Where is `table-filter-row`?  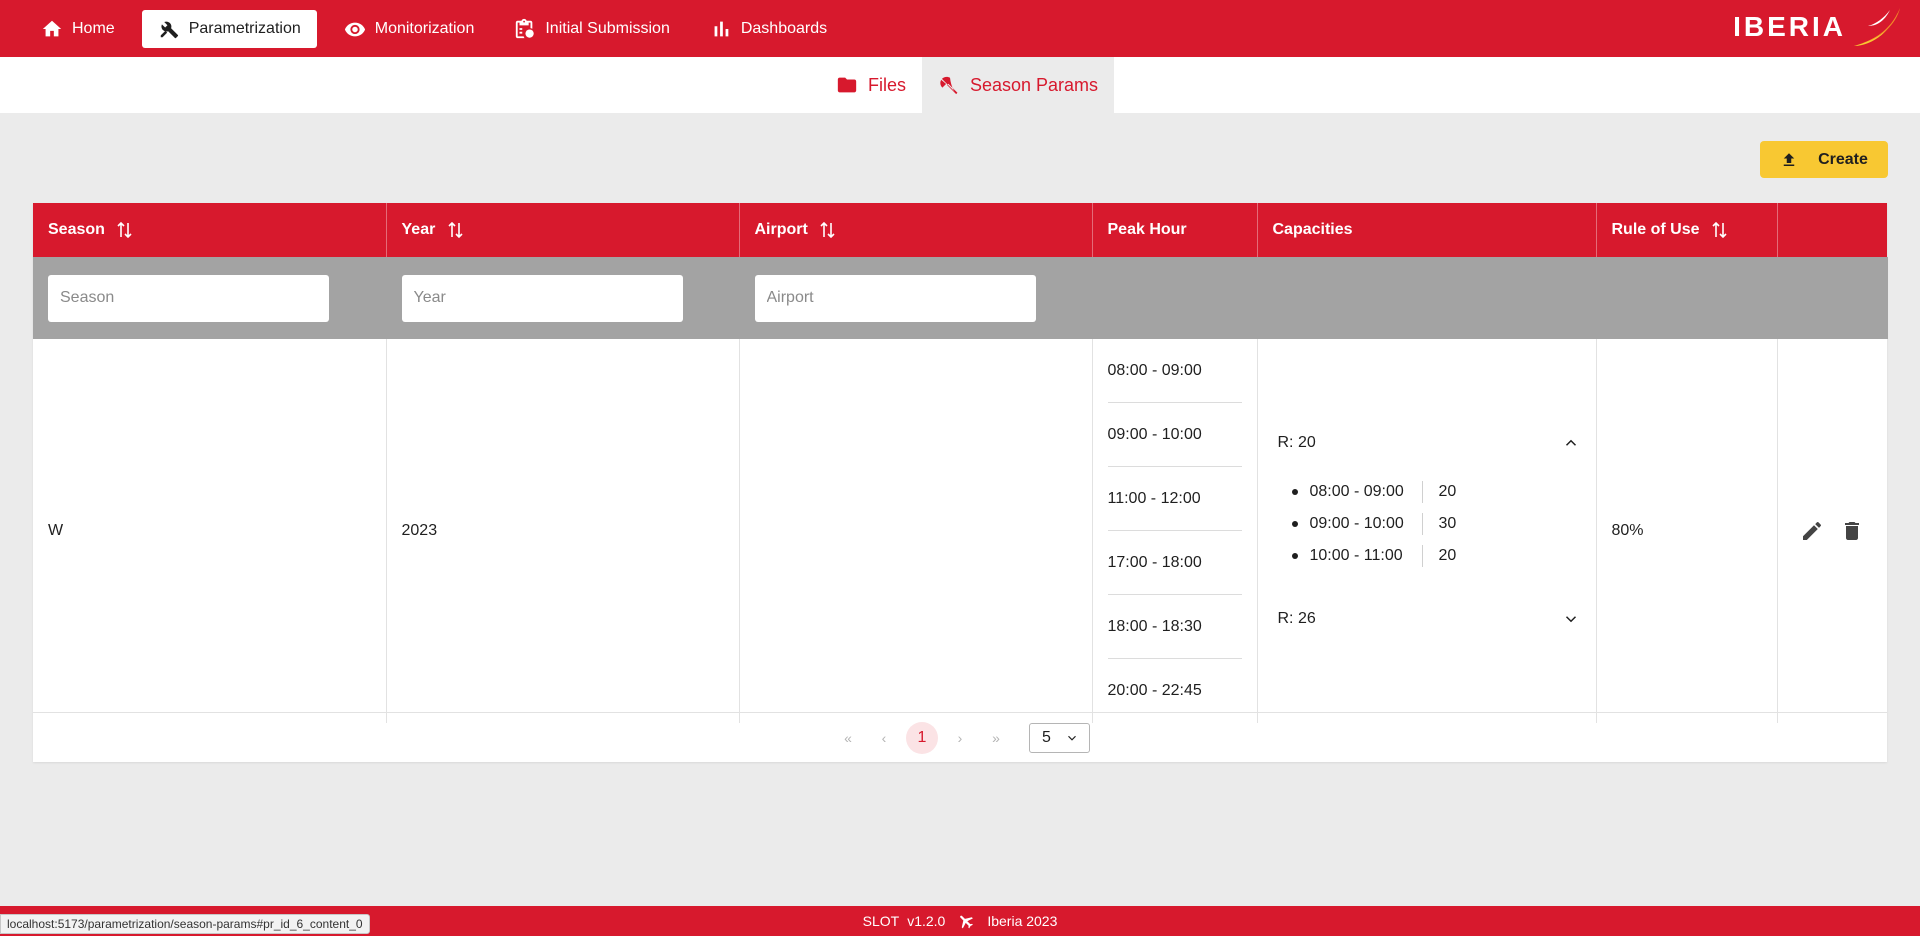 table-filter-row is located at coordinates (960, 298).